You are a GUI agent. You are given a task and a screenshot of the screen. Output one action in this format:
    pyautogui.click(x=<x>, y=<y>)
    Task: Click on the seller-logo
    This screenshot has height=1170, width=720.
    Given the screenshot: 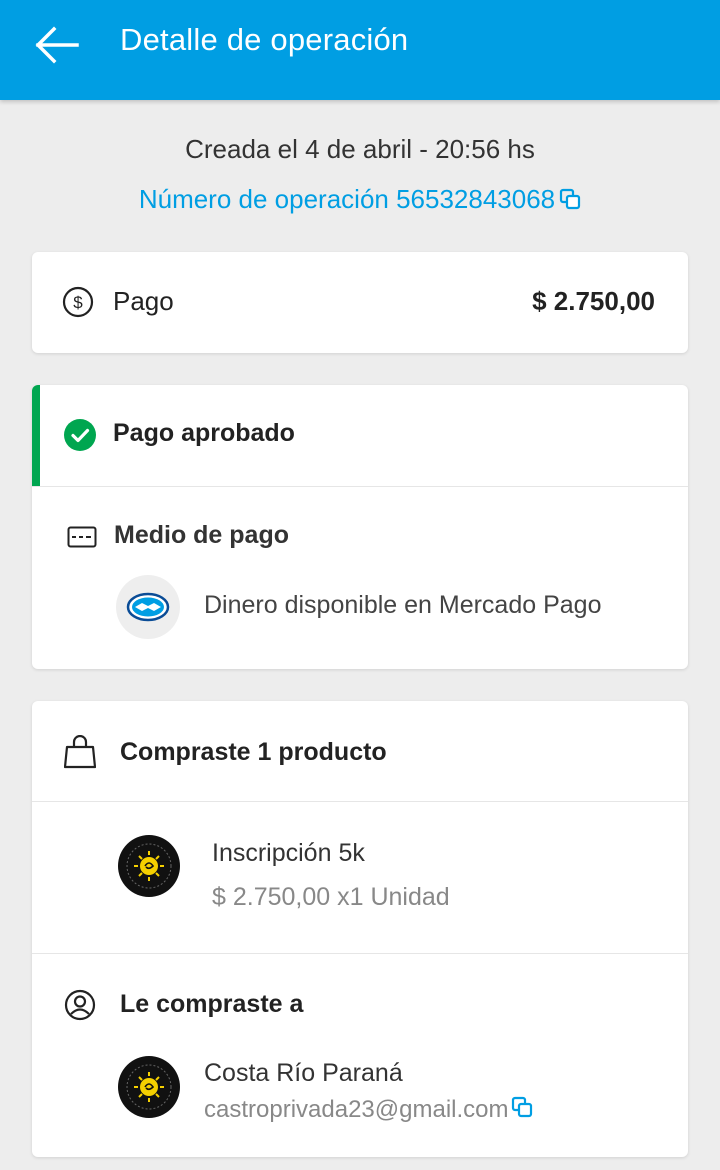 What is the action you would take?
    pyautogui.click(x=149, y=1087)
    